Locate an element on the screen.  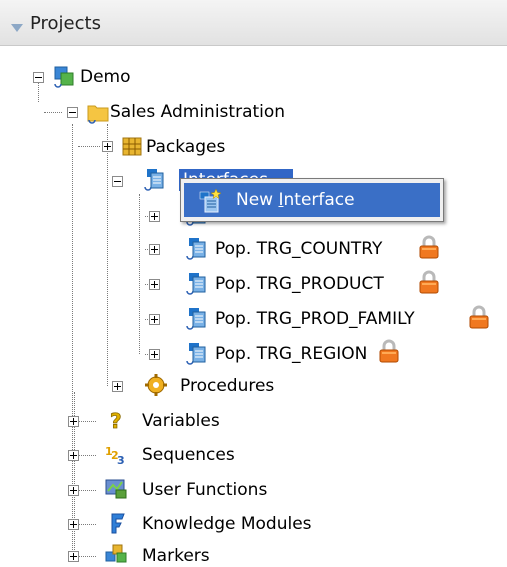
expand-toggle-trg-country is located at coordinates (154, 249).